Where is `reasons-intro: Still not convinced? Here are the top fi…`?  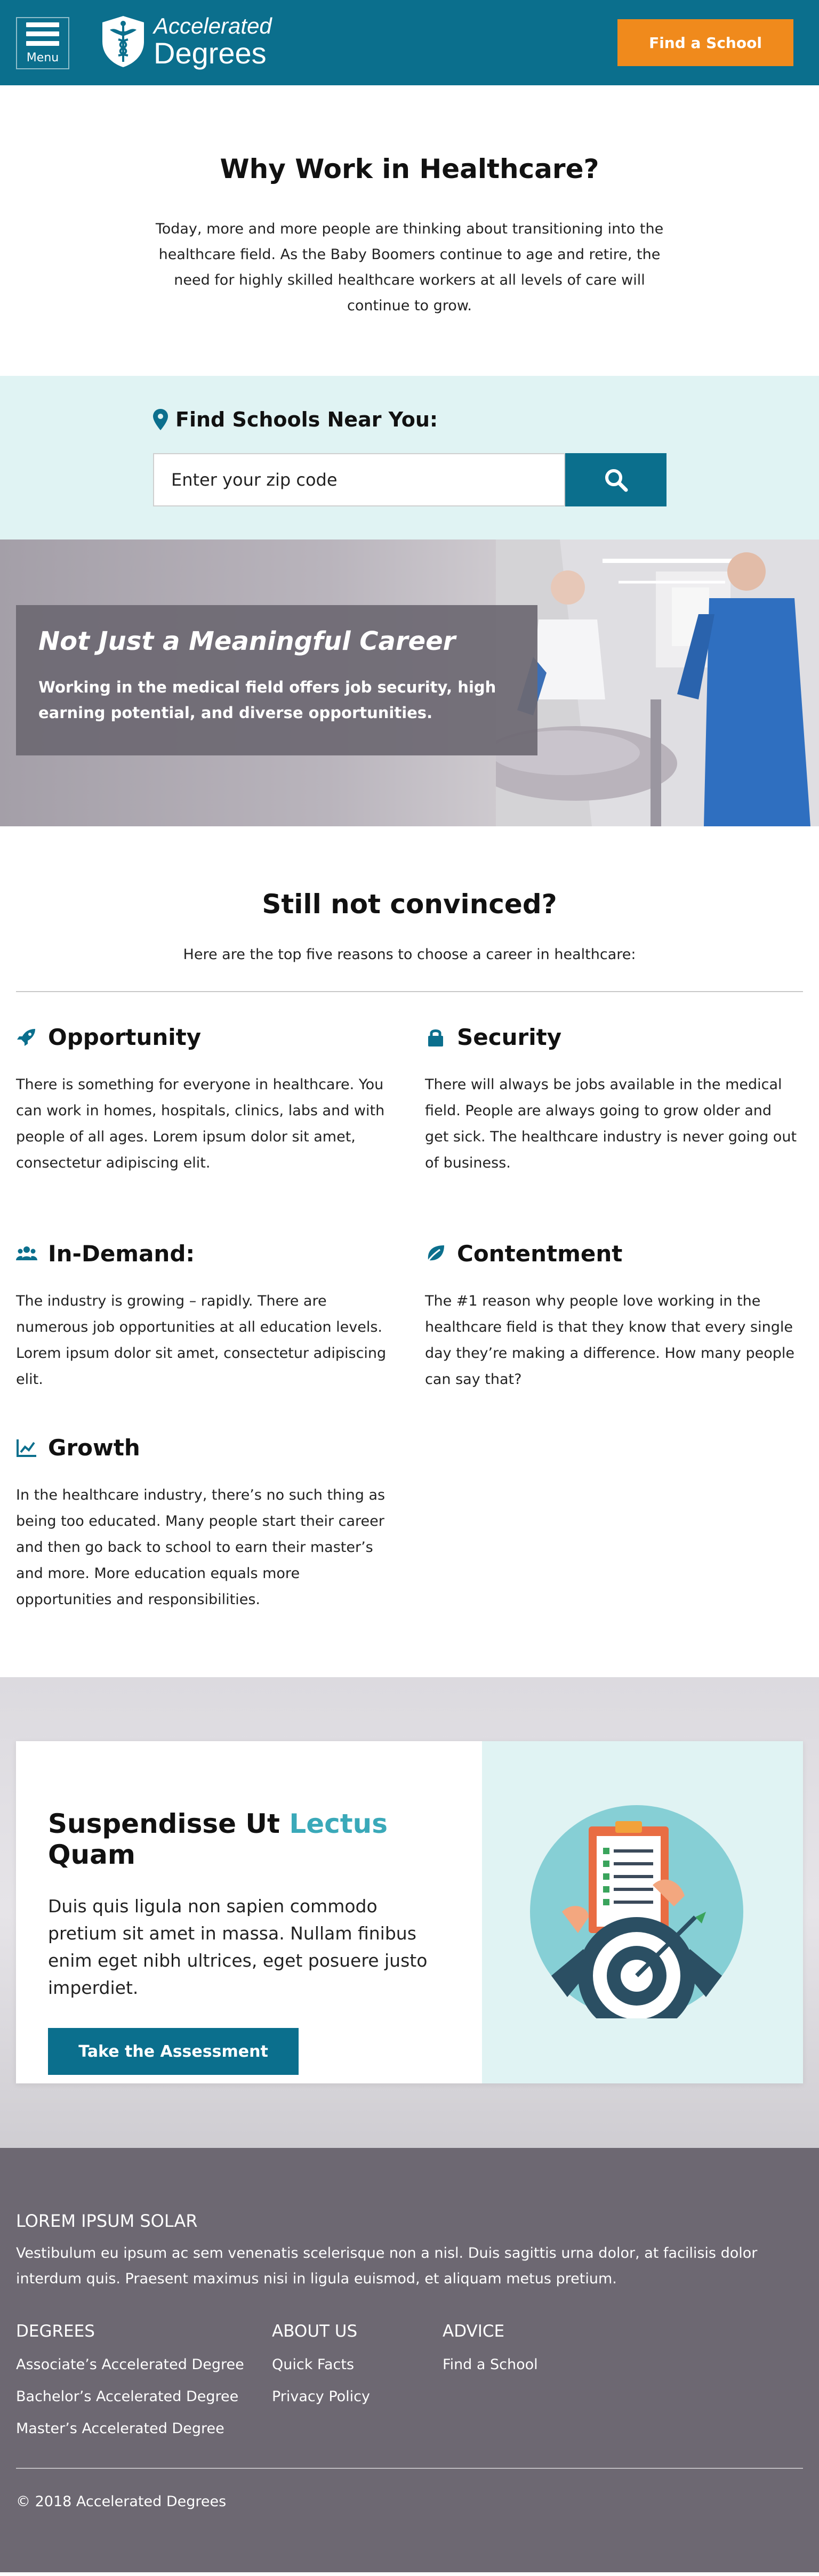
reasons-intro: Still not convinced? Here are the top fi… is located at coordinates (409, 894).